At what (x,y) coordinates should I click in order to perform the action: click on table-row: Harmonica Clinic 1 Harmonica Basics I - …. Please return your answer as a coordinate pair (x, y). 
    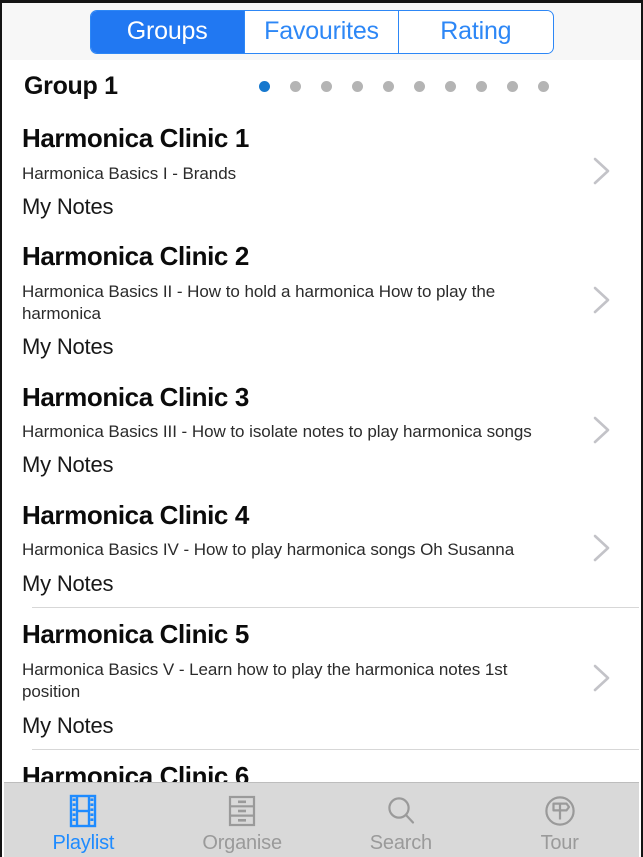
    Looking at the image, I should click on (321, 171).